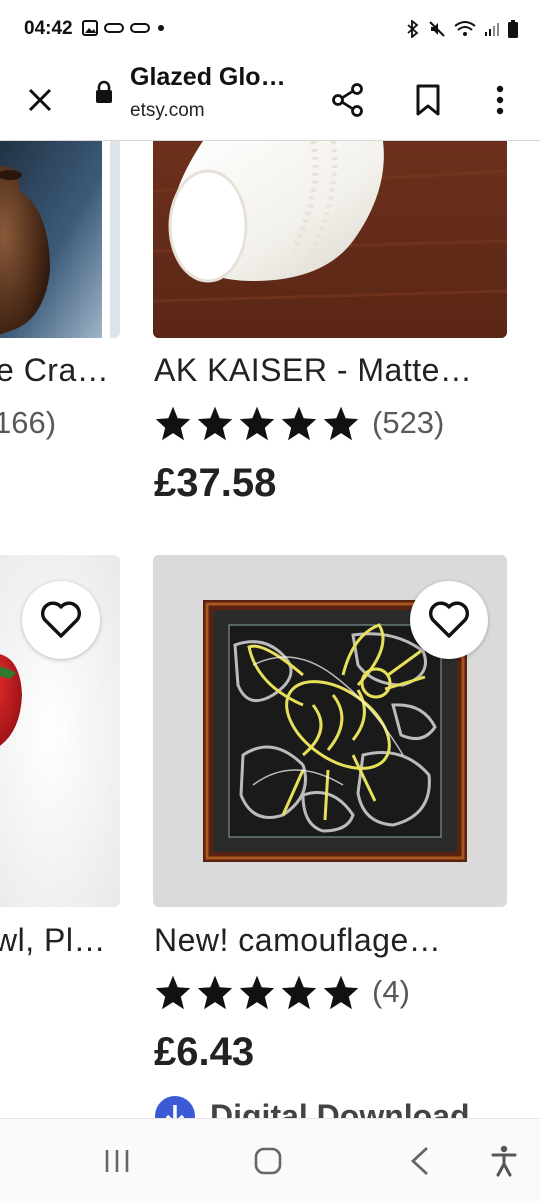  I want to click on notification-dot-icon, so click(161, 28).